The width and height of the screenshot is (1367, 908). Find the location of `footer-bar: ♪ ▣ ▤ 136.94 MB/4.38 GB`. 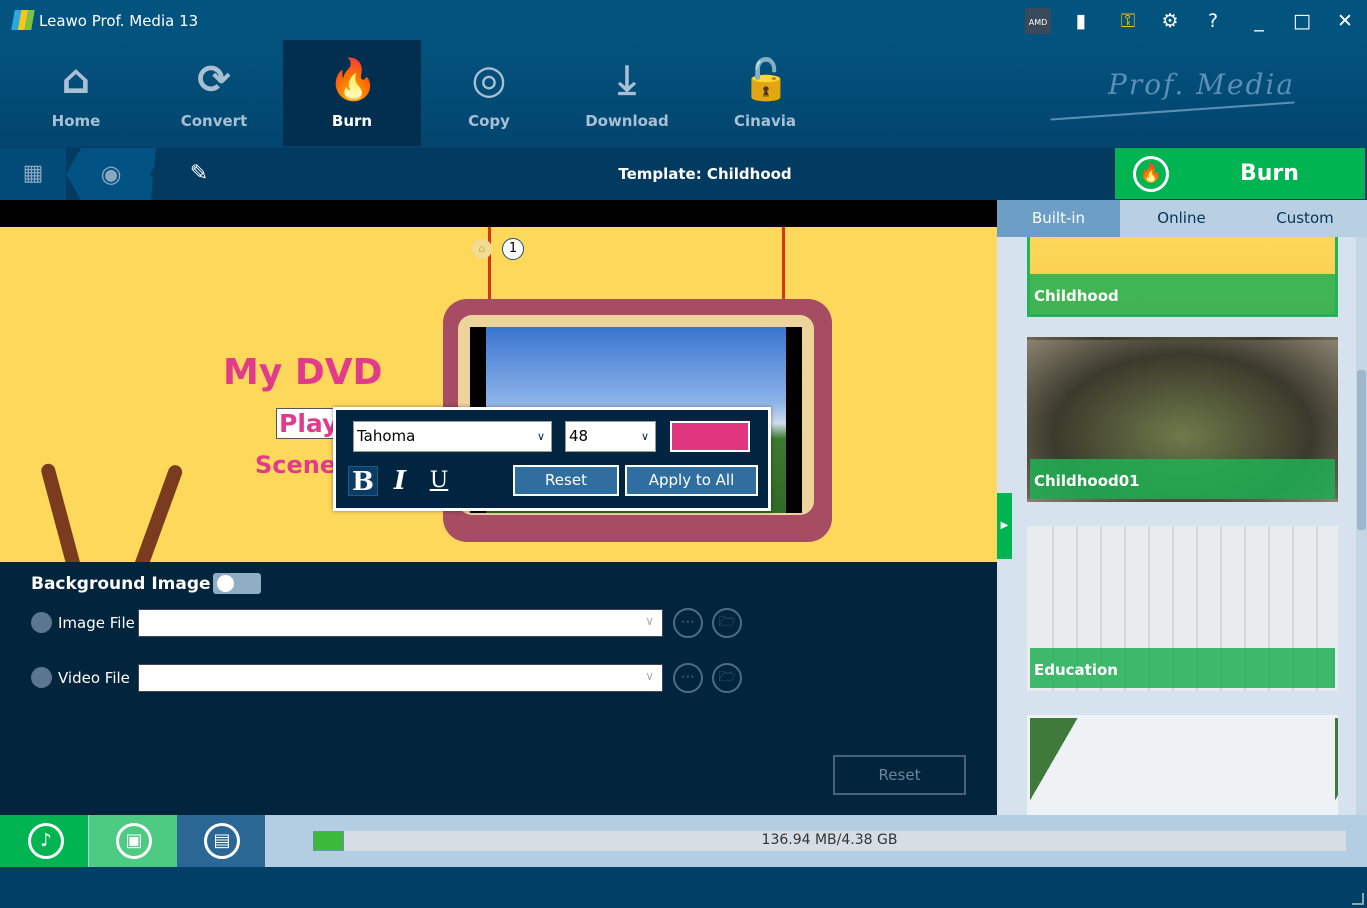

footer-bar: ♪ ▣ ▤ 136.94 MB/4.38 GB is located at coordinates (683, 841).